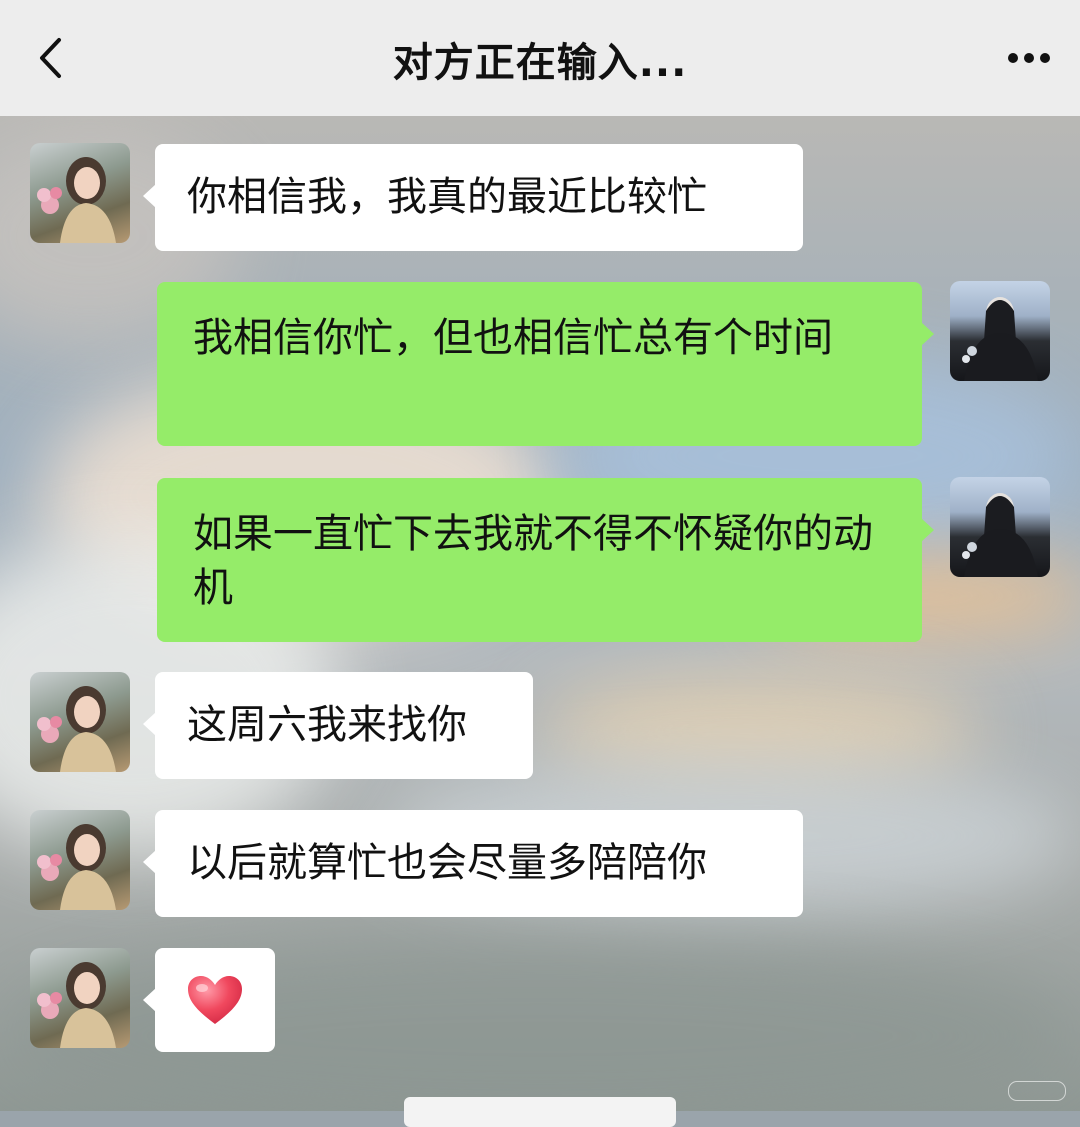 This screenshot has width=1080, height=1127. What do you see at coordinates (447, 863) in the screenshot?
I see `message-text: 以后就算忙也会尽量多陪陪你` at bounding box center [447, 863].